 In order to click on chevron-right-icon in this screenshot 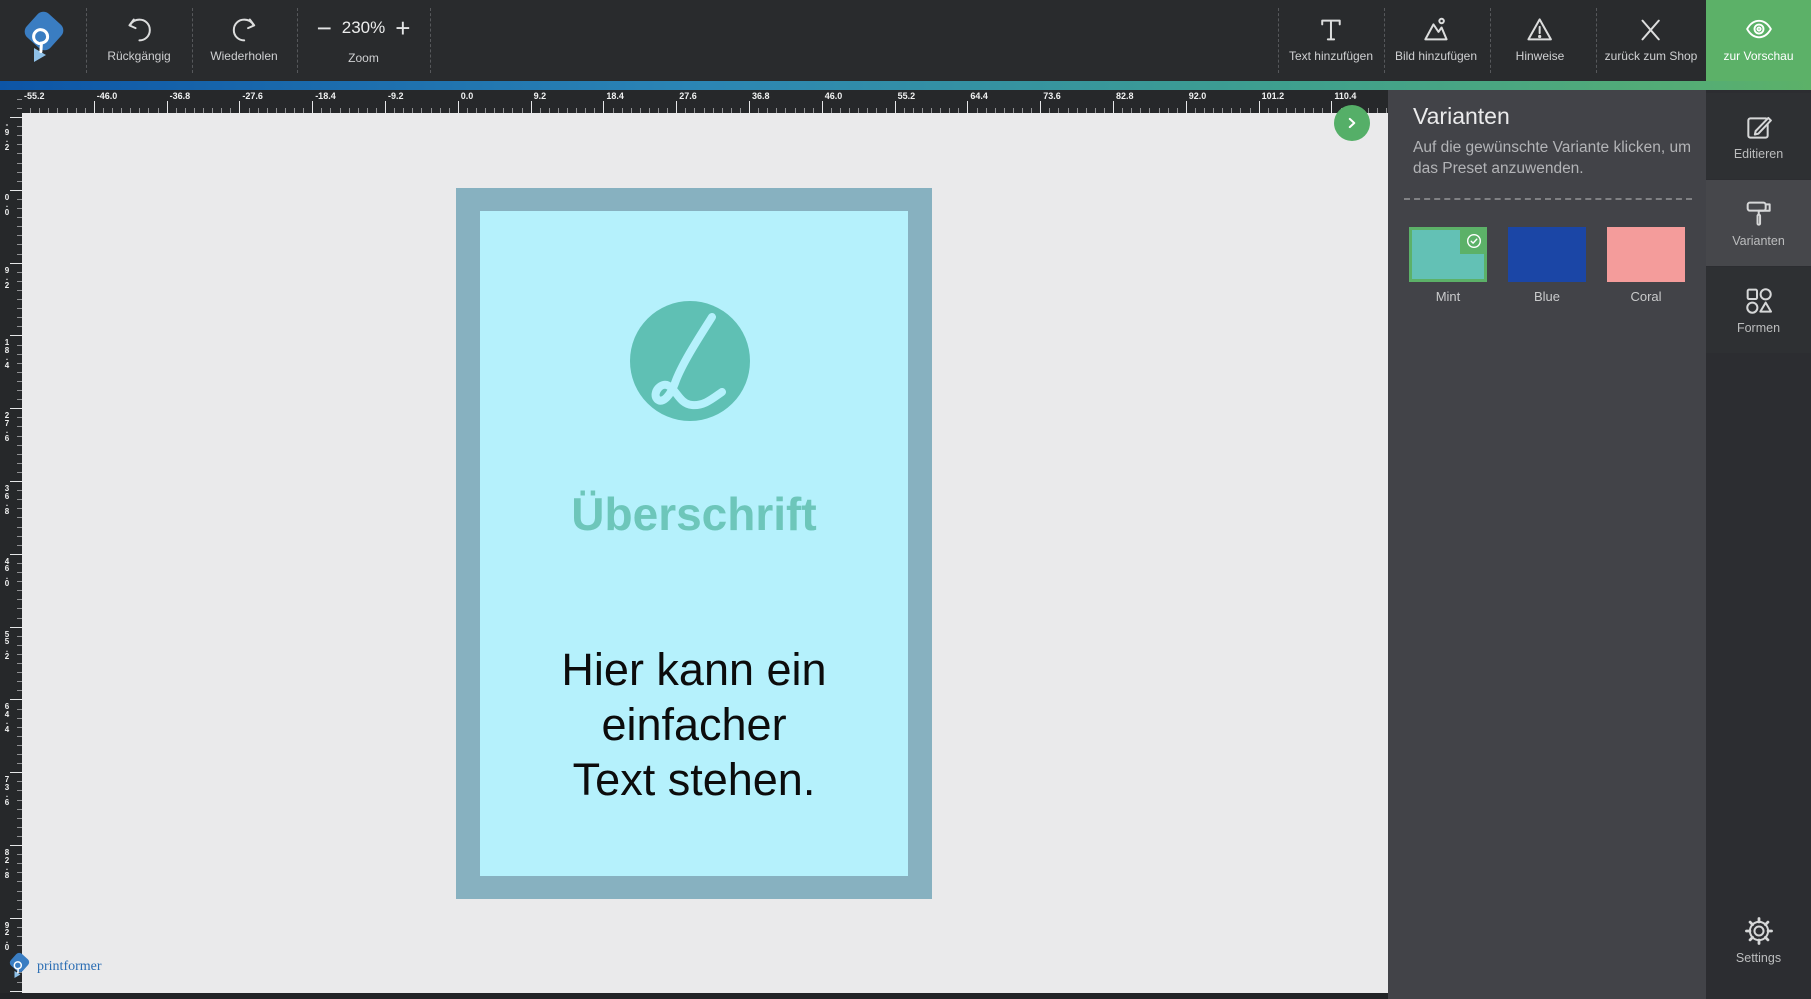, I will do `click(1352, 123)`.